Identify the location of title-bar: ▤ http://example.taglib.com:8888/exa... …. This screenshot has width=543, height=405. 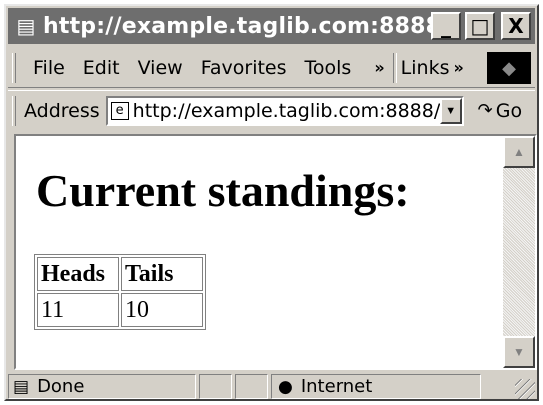
(271, 26).